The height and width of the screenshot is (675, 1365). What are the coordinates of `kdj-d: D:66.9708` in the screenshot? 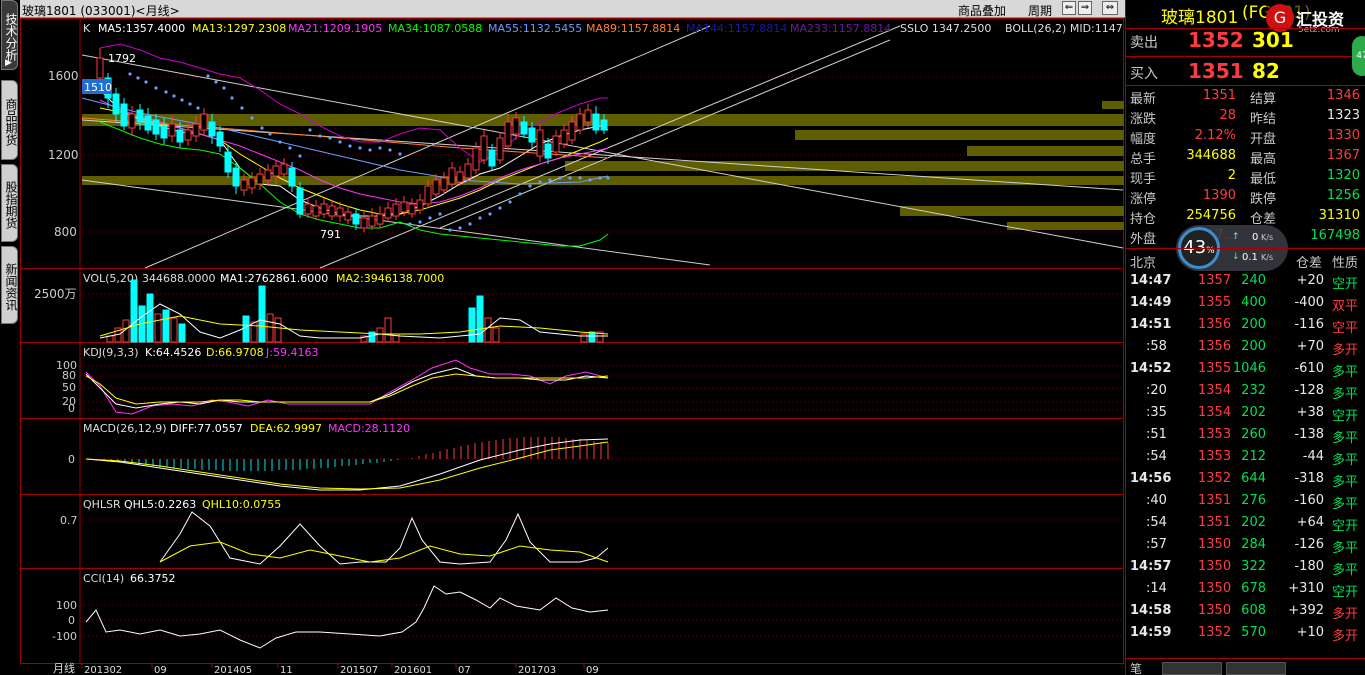 It's located at (235, 352).